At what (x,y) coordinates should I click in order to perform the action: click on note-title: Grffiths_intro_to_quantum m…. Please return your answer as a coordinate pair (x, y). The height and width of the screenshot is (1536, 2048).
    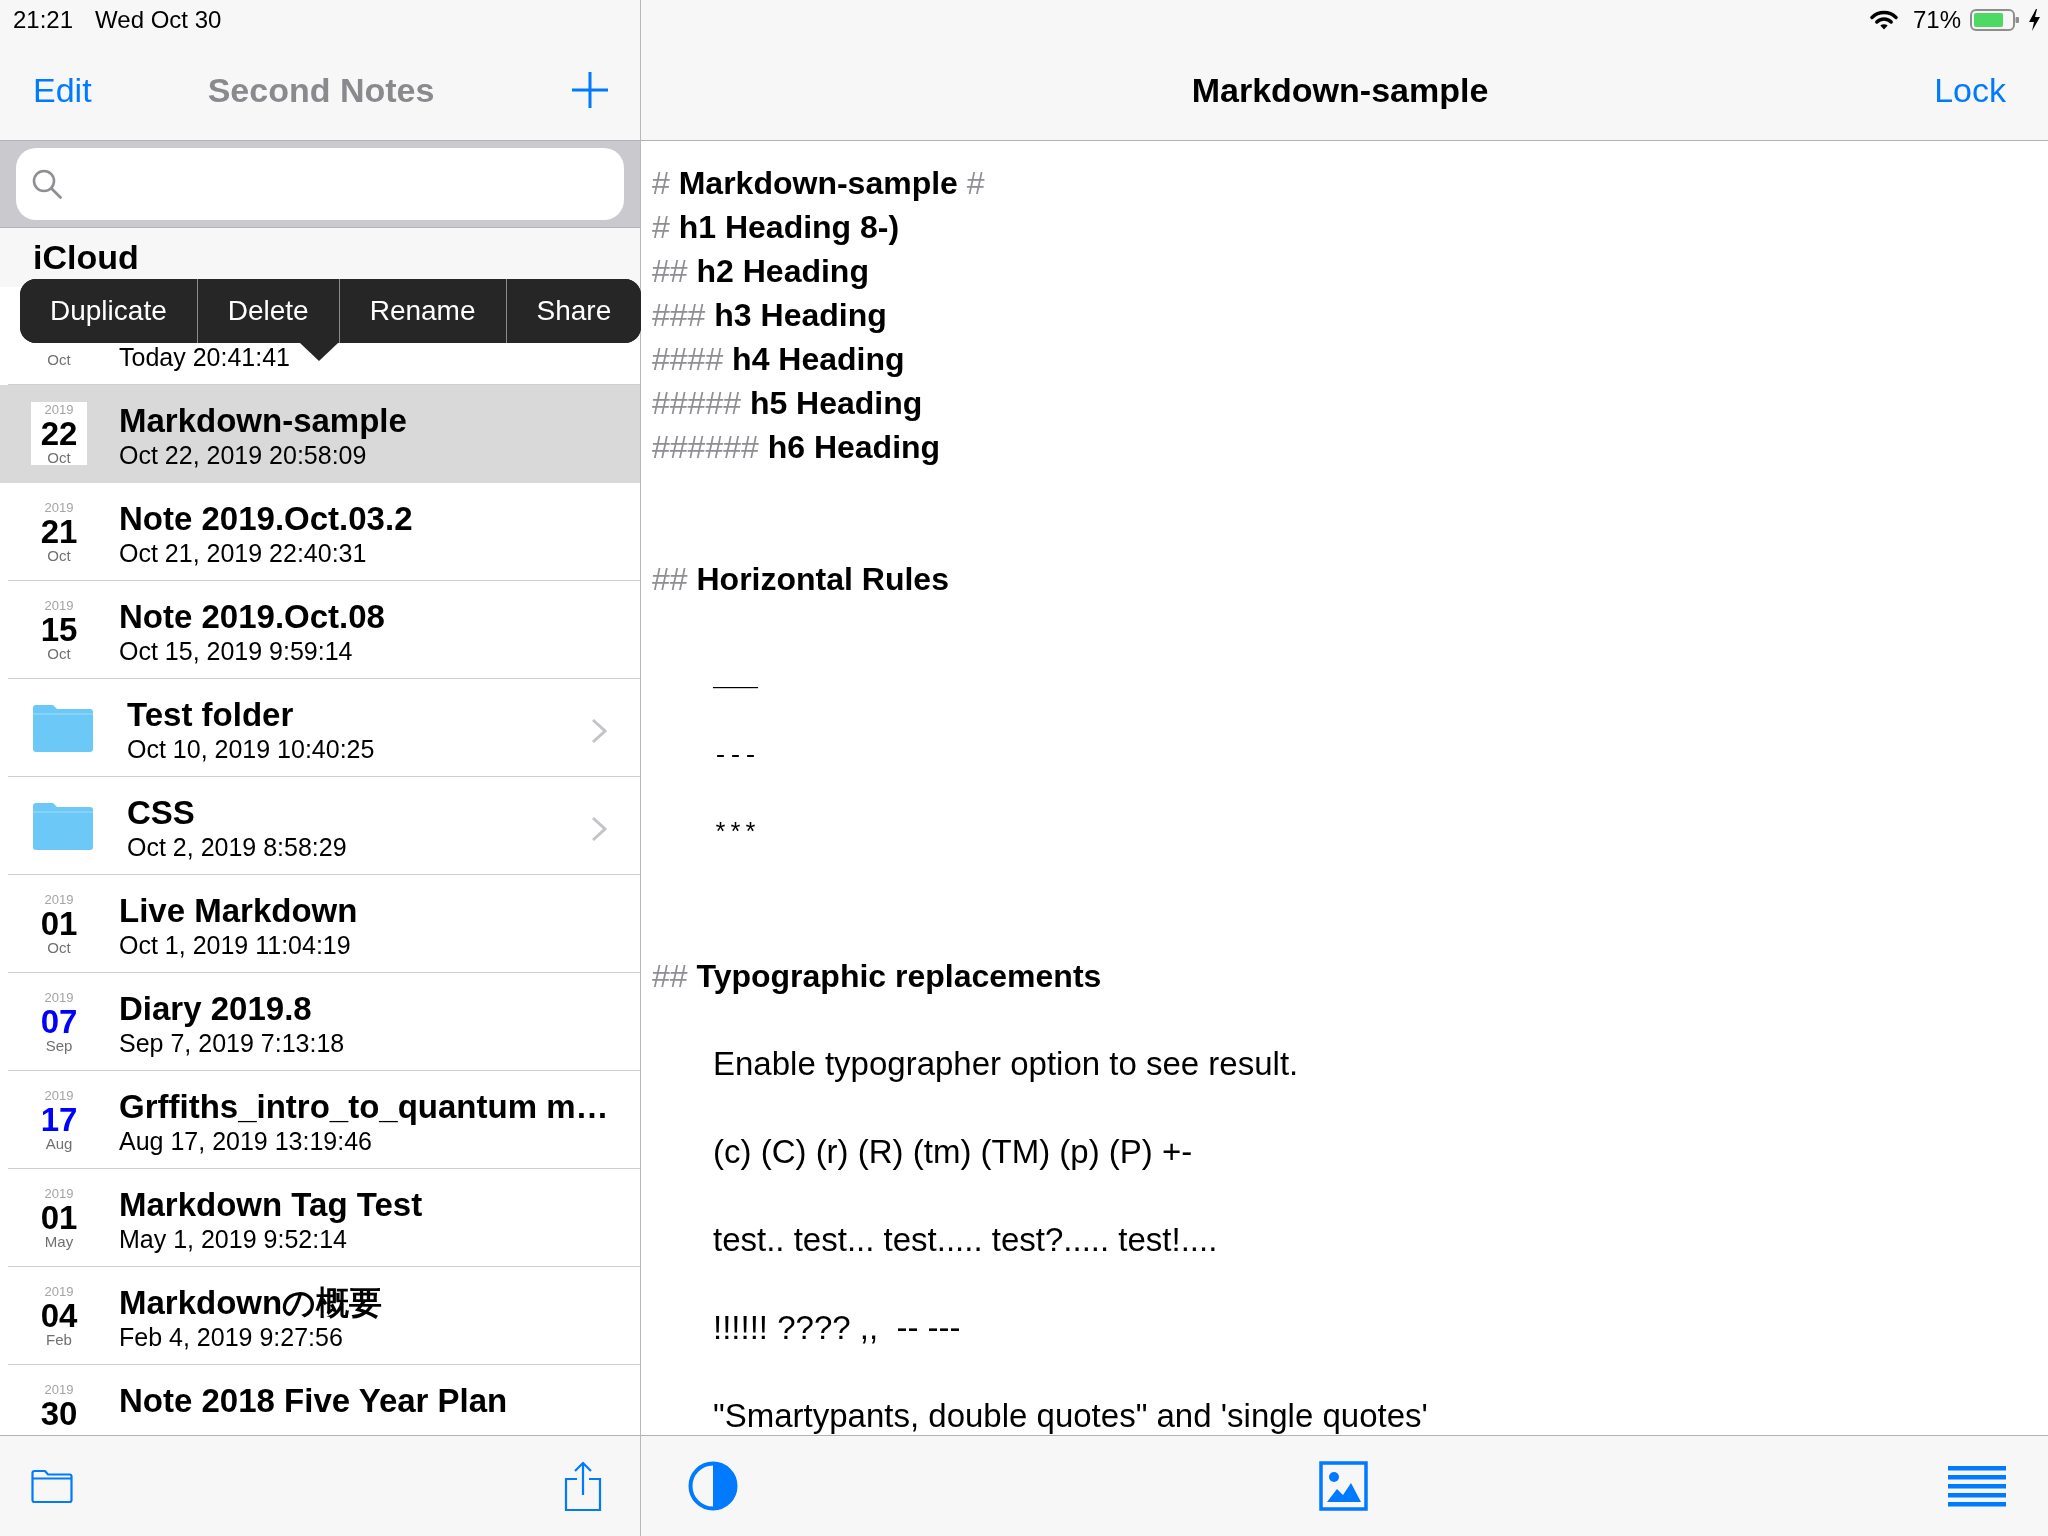
    Looking at the image, I should click on (364, 1107).